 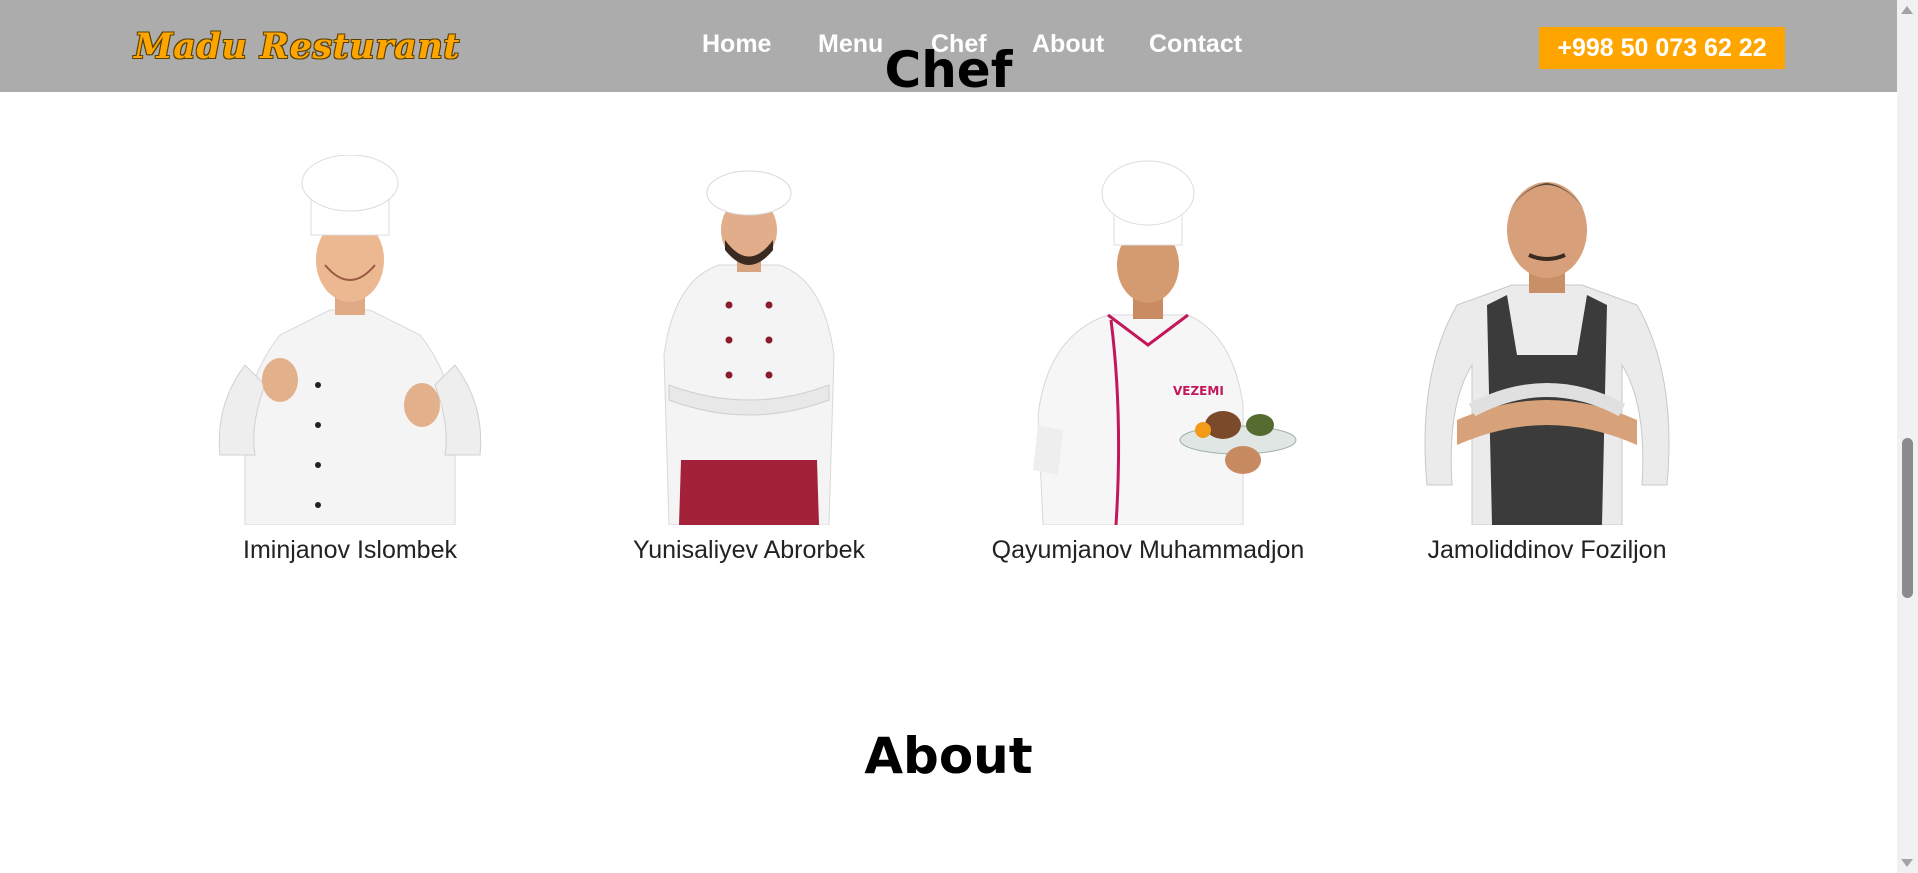 I want to click on chef-name: Jamoliddinov Foziljon, so click(x=1547, y=550).